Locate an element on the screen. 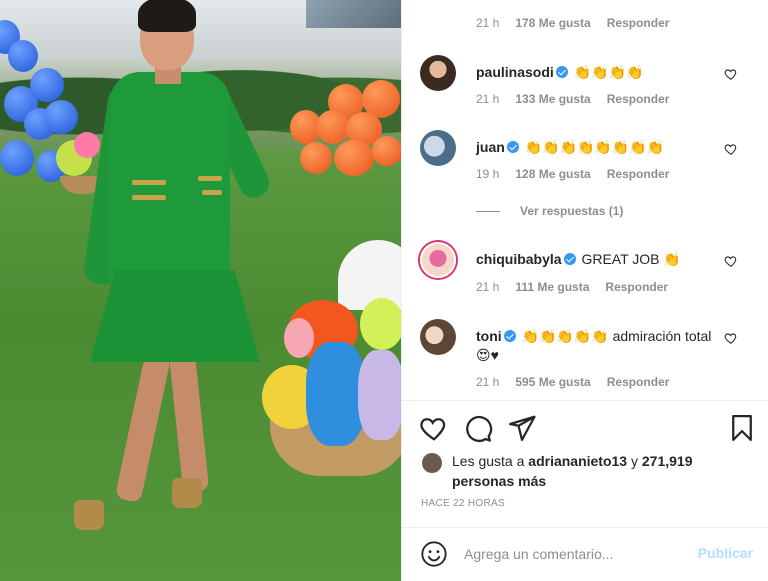 This screenshot has height=581, width=768. likes-prefix: Les gusta a is located at coordinates (488, 461).